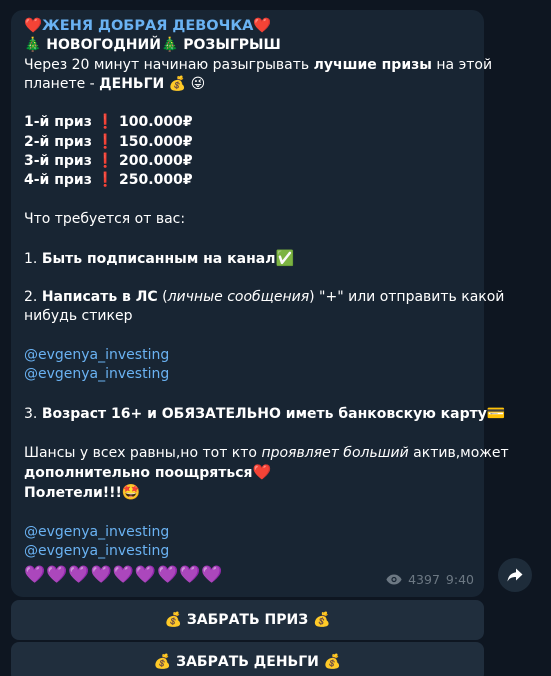 This screenshot has width=551, height=676. Describe the element at coordinates (169, 64) in the screenshot. I see `intro-text: Через 20 минут начинаю разыгрывать` at that location.